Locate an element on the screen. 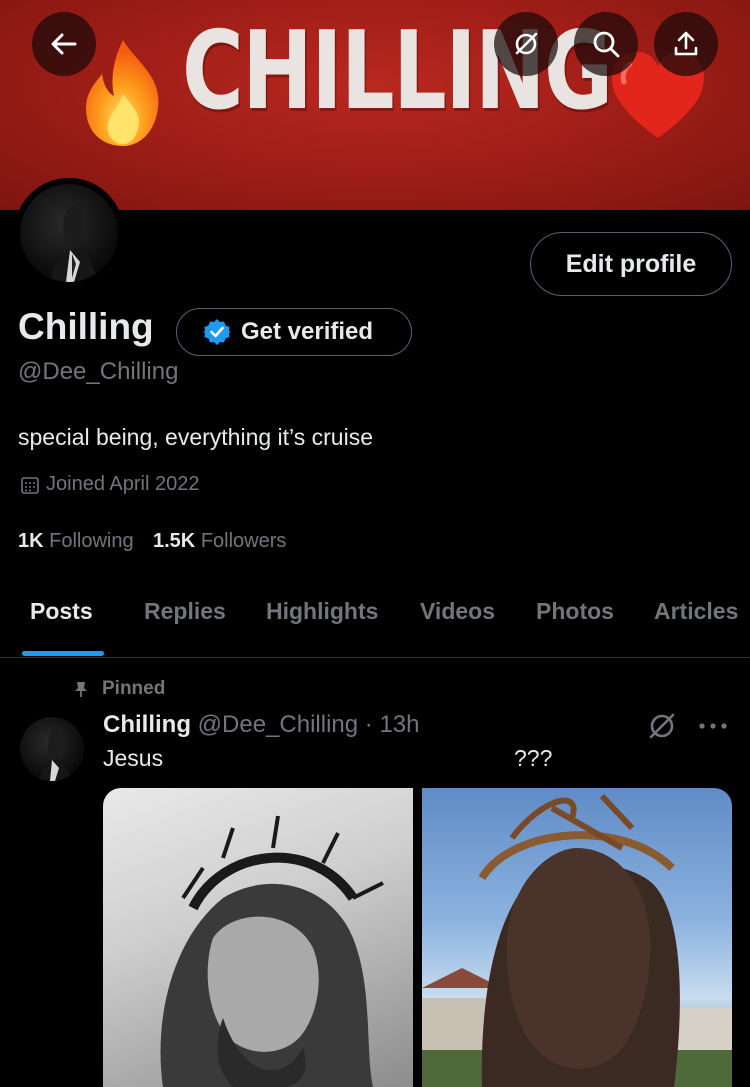  back-arrow-icon is located at coordinates (64, 44).